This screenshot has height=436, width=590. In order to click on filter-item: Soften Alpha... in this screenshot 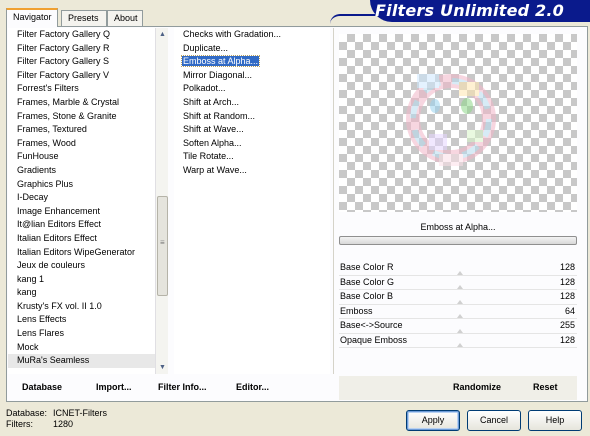, I will do `click(252, 144)`.